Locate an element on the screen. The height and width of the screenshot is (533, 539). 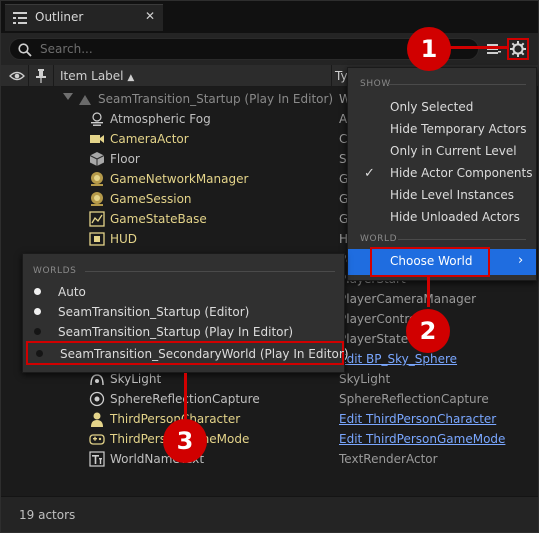
tree-root-label: SeamTransition_Startup (Play In Editor) is located at coordinates (216, 99).